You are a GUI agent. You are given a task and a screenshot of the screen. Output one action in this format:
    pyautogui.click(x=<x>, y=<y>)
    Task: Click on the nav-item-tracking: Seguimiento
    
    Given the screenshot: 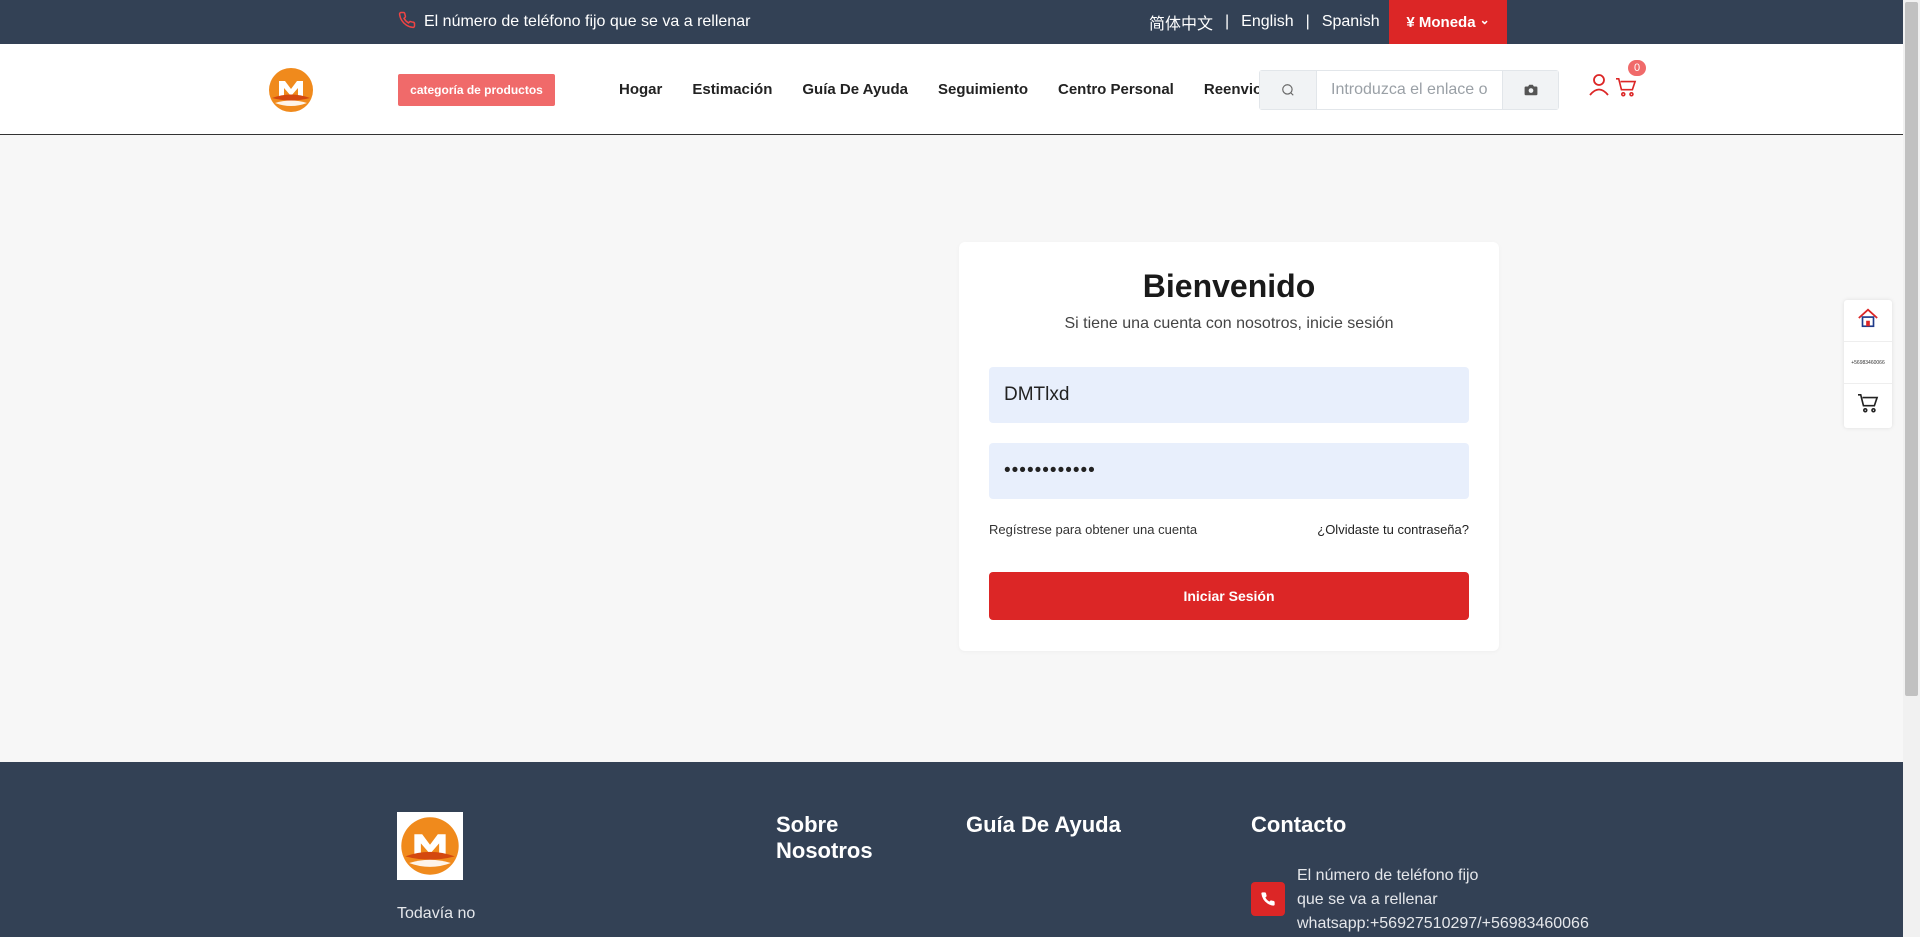 What is the action you would take?
    pyautogui.click(x=983, y=89)
    